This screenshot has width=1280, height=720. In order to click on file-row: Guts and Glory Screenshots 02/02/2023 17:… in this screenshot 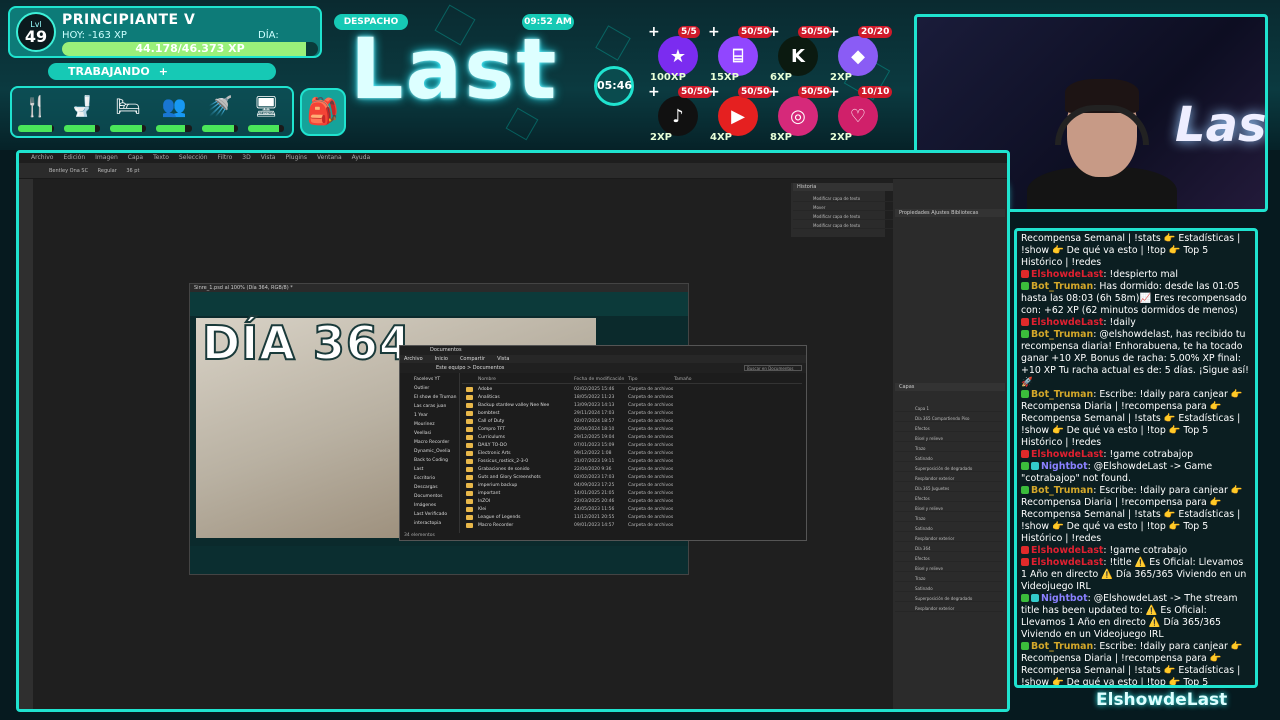, I will do `click(612, 478)`.